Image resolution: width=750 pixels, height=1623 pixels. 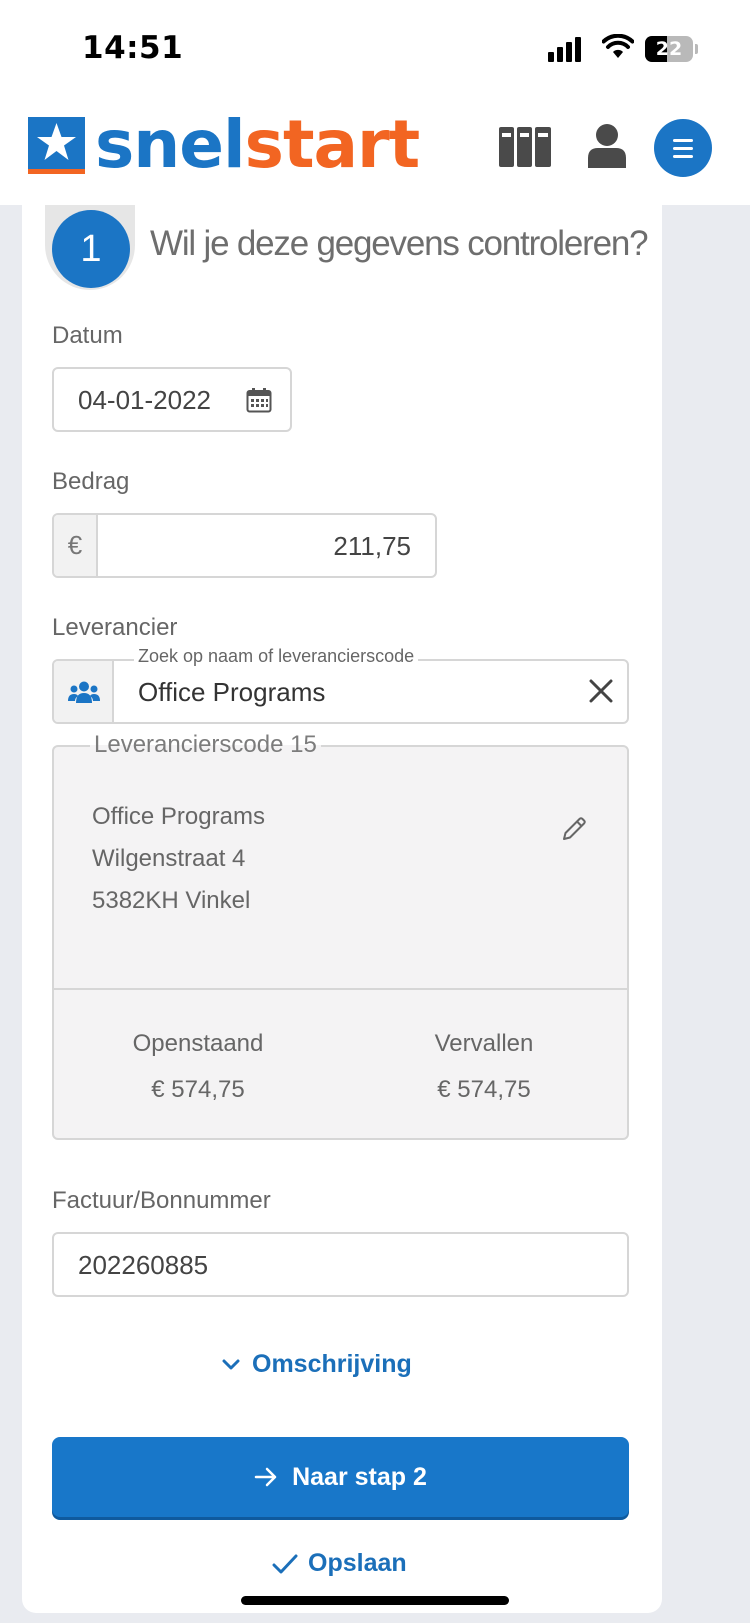 I want to click on chevron-down-icon, so click(x=231, y=1364).